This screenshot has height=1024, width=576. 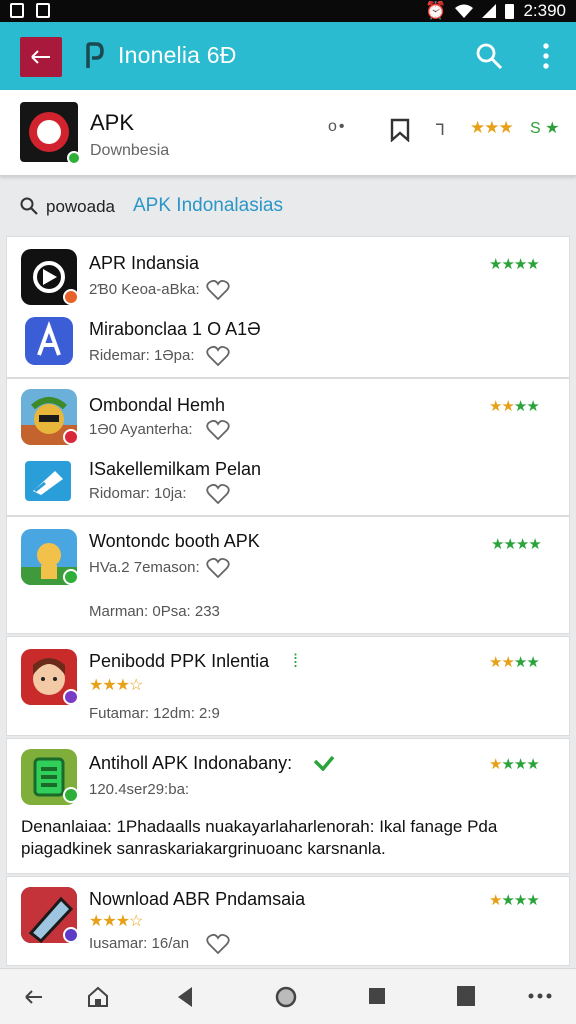 What do you see at coordinates (130, 150) in the screenshot?
I see `apk-subtitle: Downbesia` at bounding box center [130, 150].